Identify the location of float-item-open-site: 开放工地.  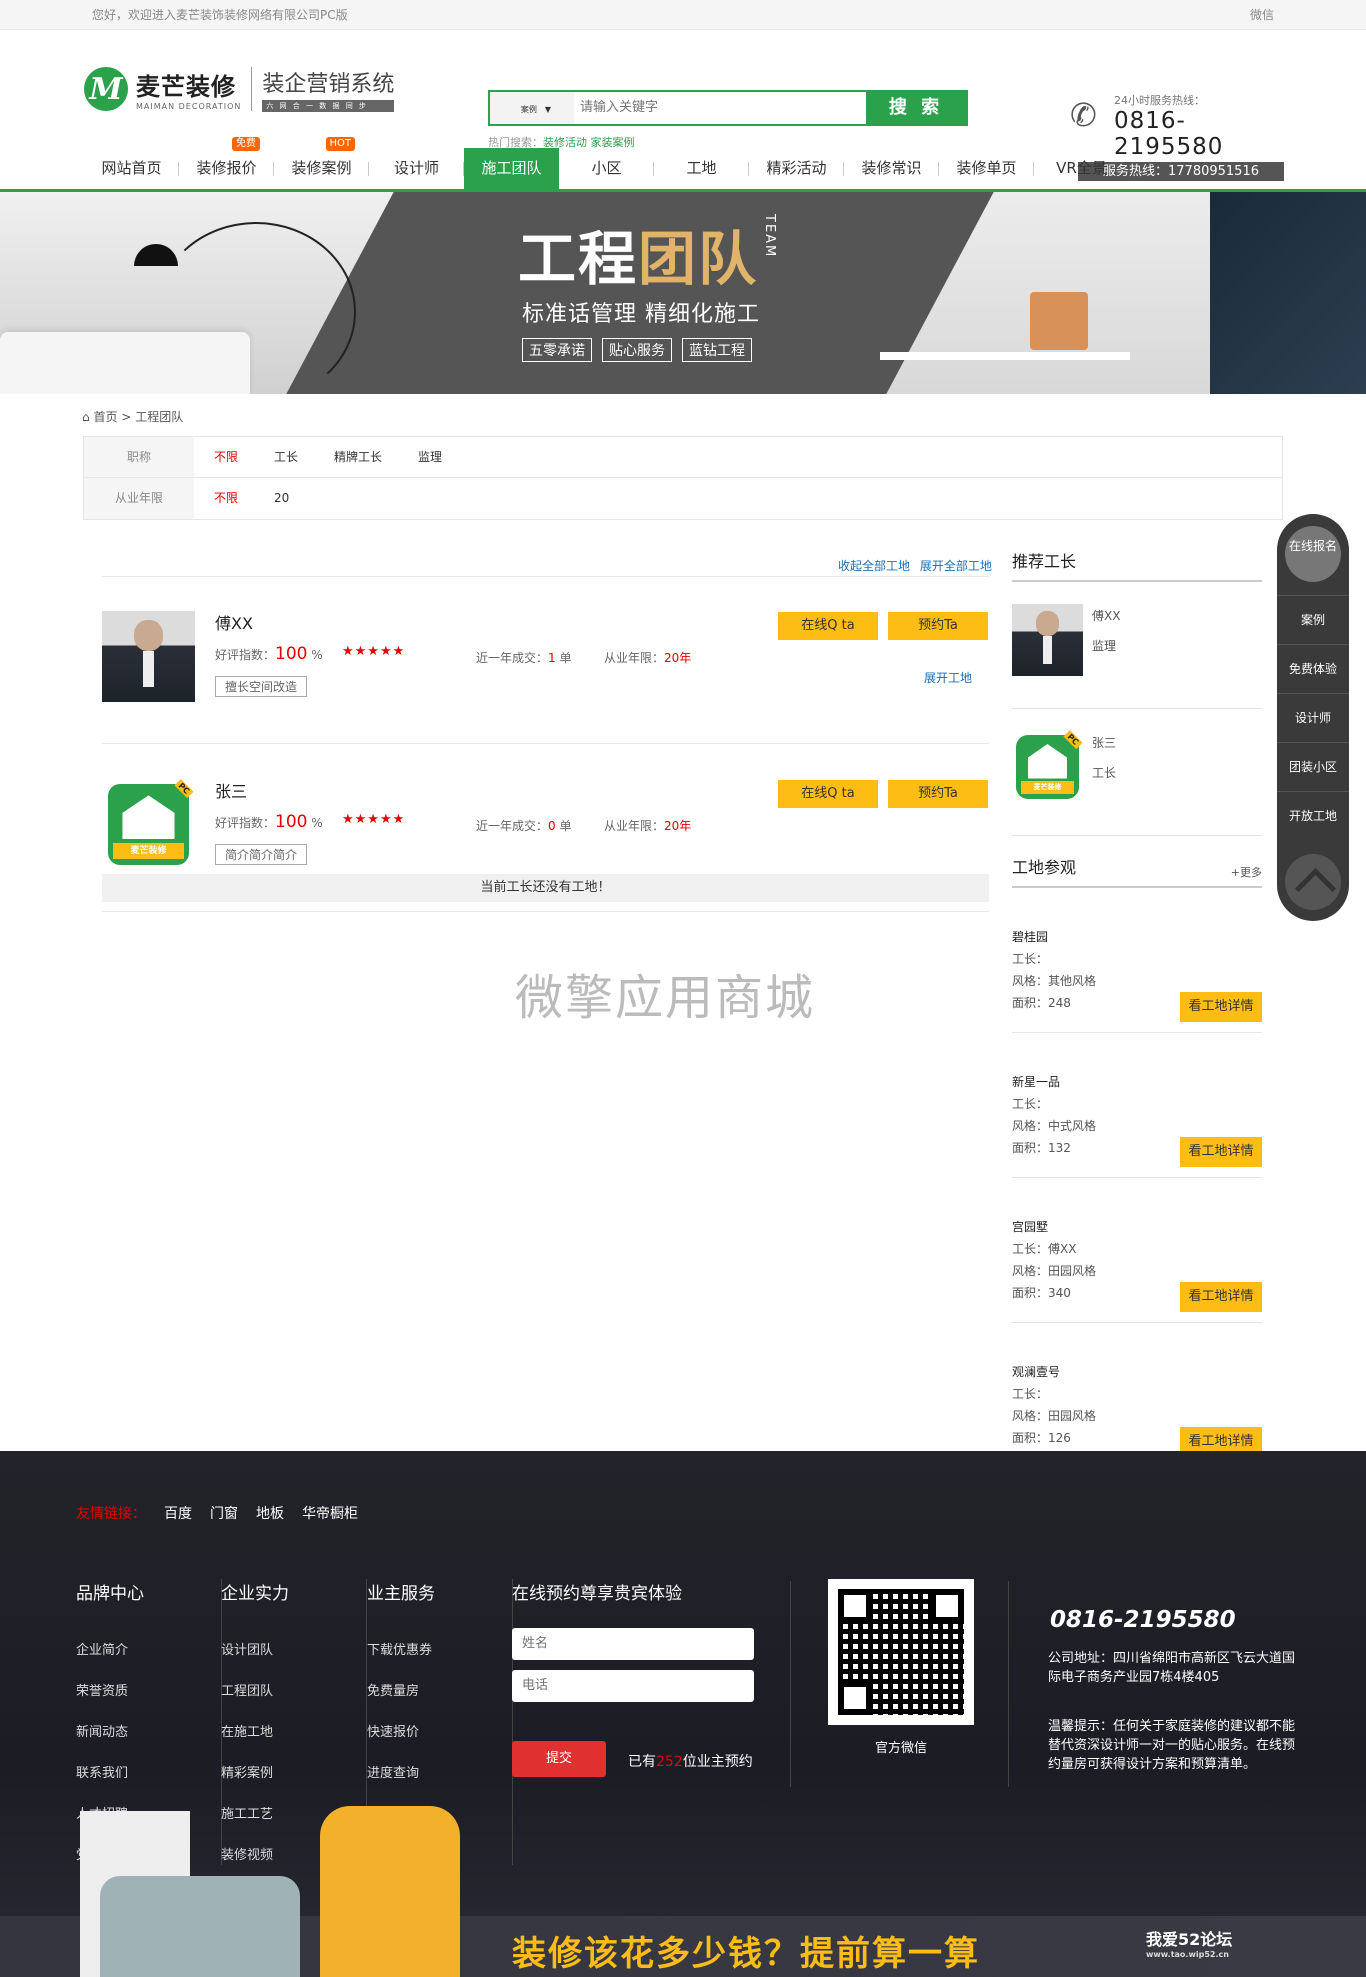
(1313, 815).